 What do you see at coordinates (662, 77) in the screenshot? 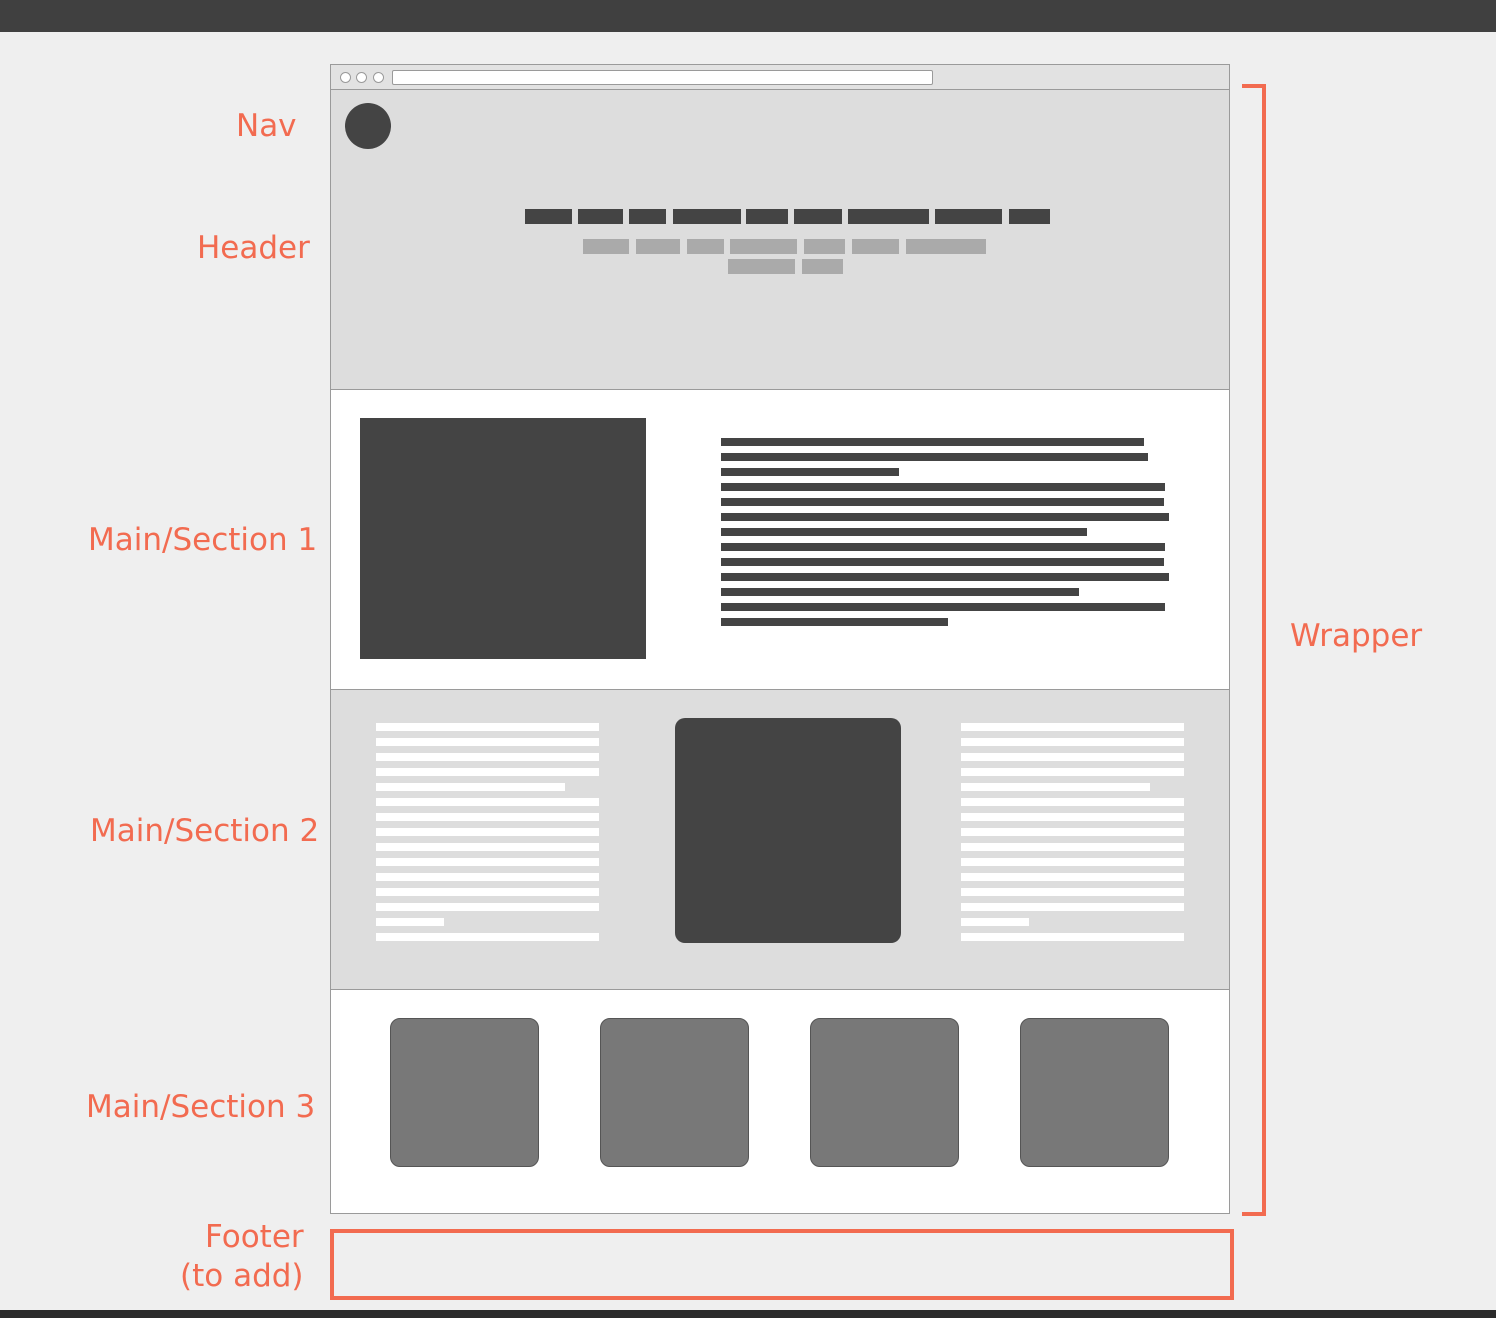
I see `address-bar` at bounding box center [662, 77].